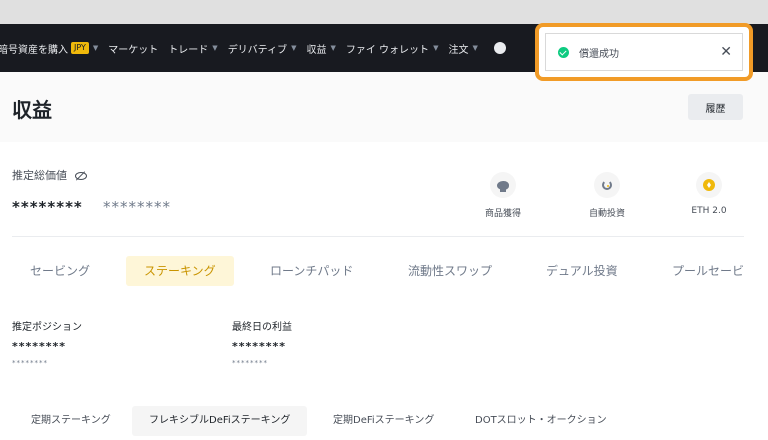 The image size is (768, 440). I want to click on nav-markets-label: マーケット, so click(133, 50).